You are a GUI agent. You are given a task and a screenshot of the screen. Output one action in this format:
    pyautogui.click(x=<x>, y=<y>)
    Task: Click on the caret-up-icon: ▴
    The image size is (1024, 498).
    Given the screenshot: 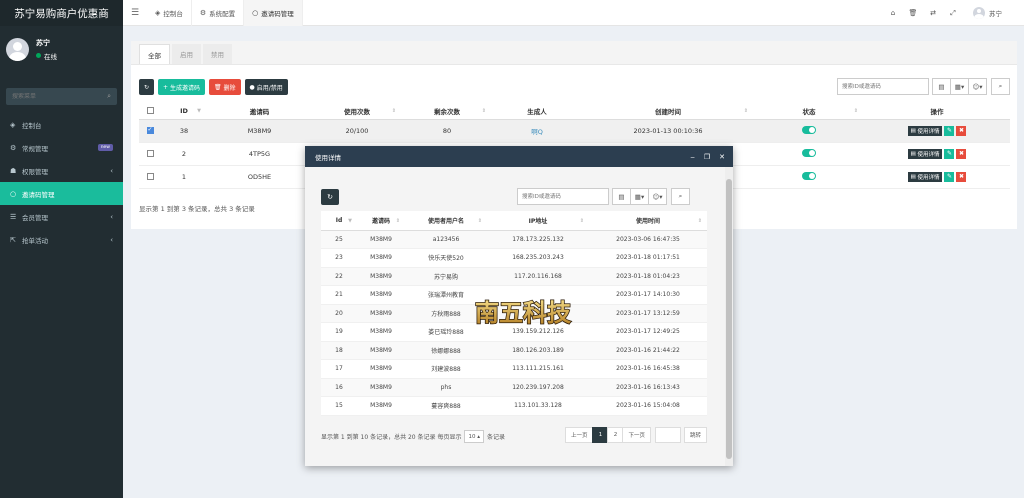 What is the action you would take?
    pyautogui.click(x=478, y=436)
    